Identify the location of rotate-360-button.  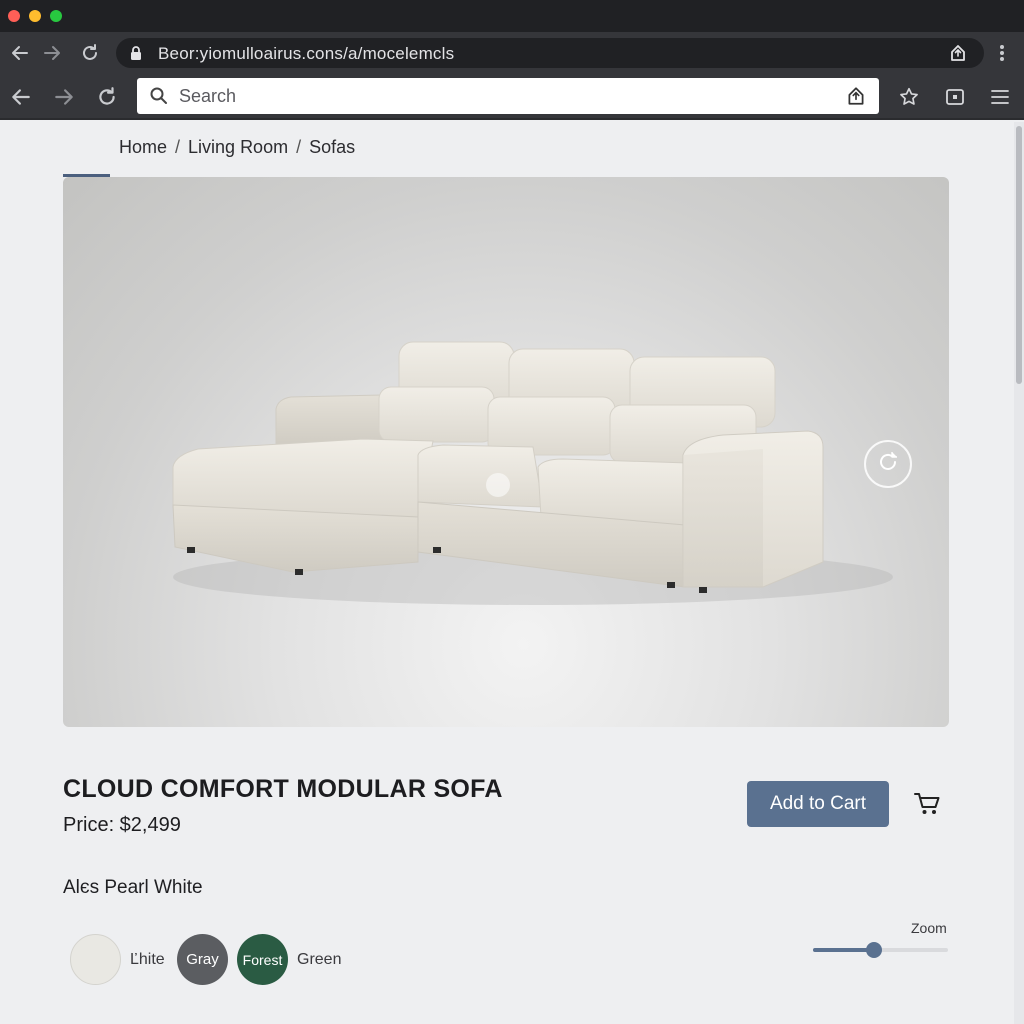
(888, 464).